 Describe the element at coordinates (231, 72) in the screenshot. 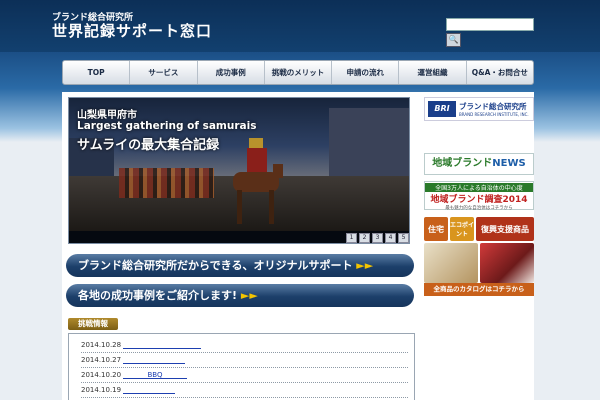

I see `nav-success-cases: 成功事例` at that location.